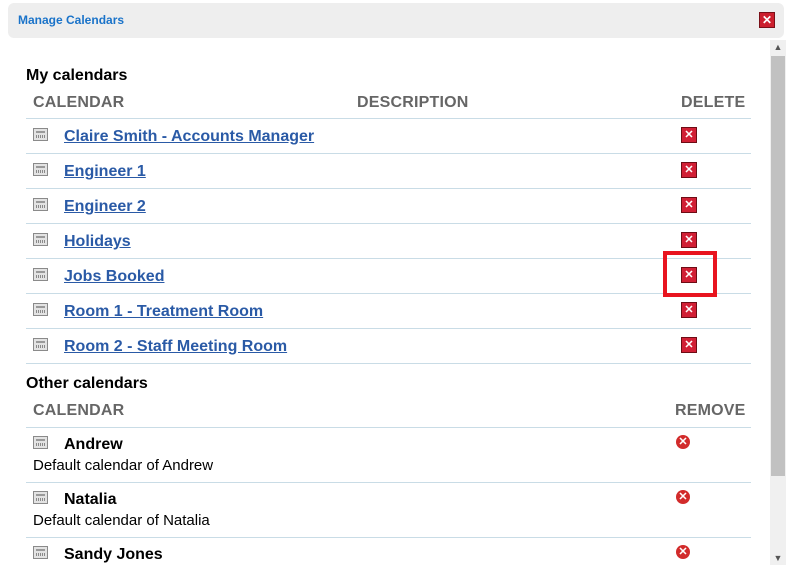  I want to click on other-calendar-description: Default calendar of Natalia, so click(121, 520).